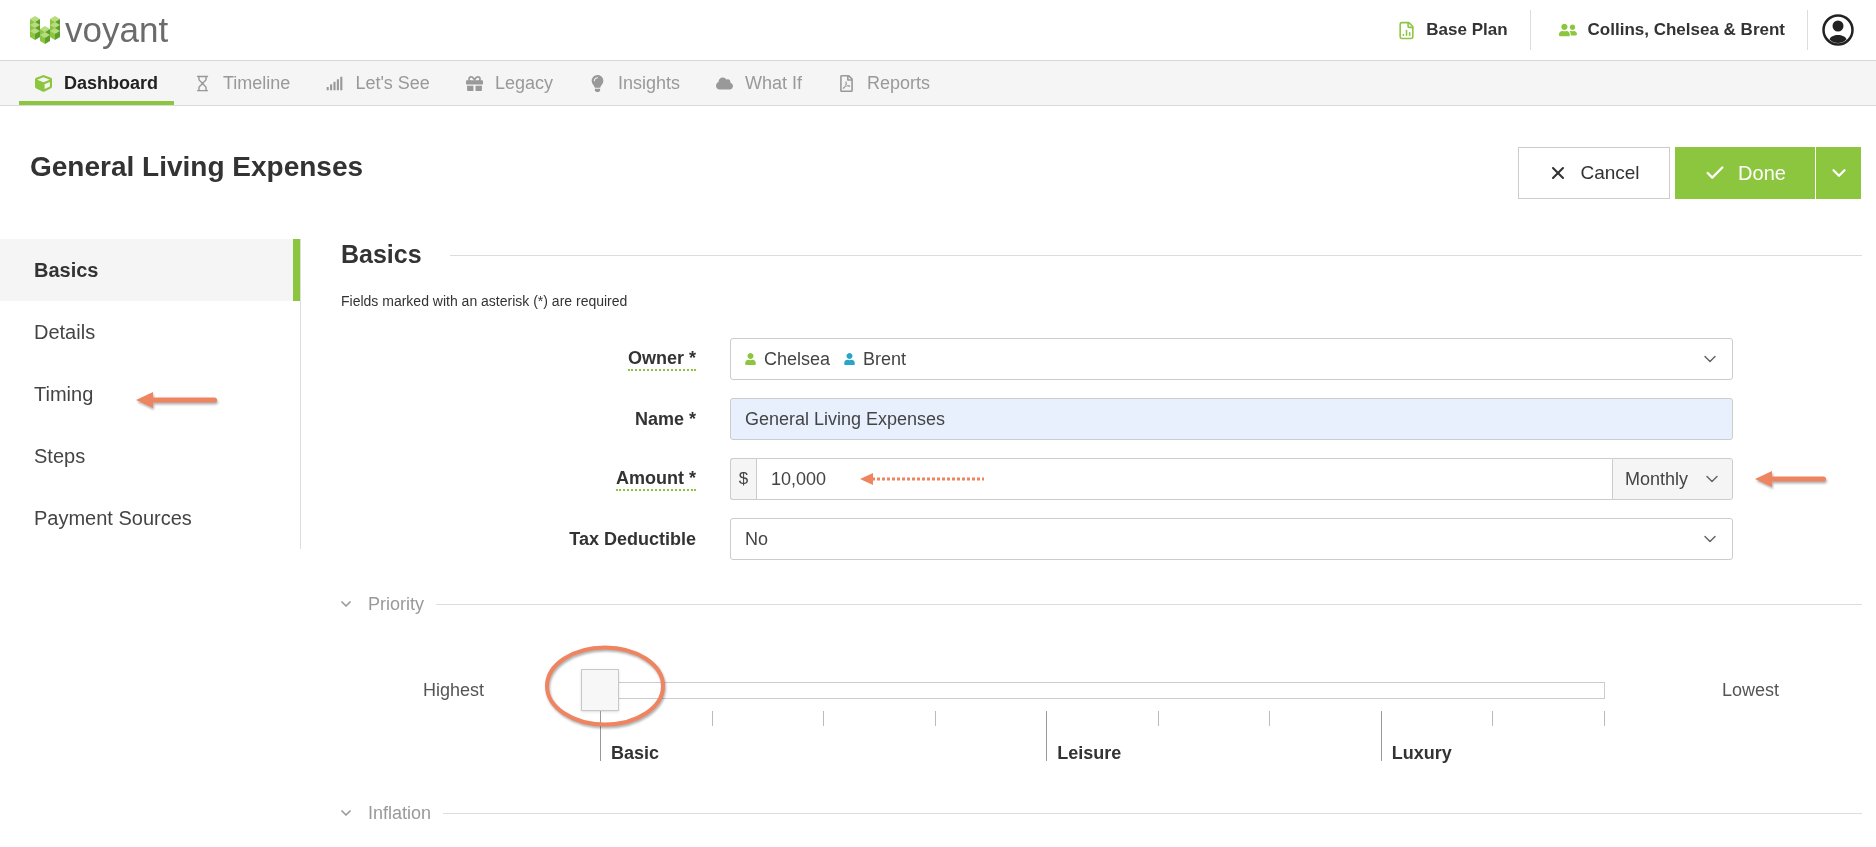  Describe the element at coordinates (743, 479) in the screenshot. I see `currency-prefix: $` at that location.